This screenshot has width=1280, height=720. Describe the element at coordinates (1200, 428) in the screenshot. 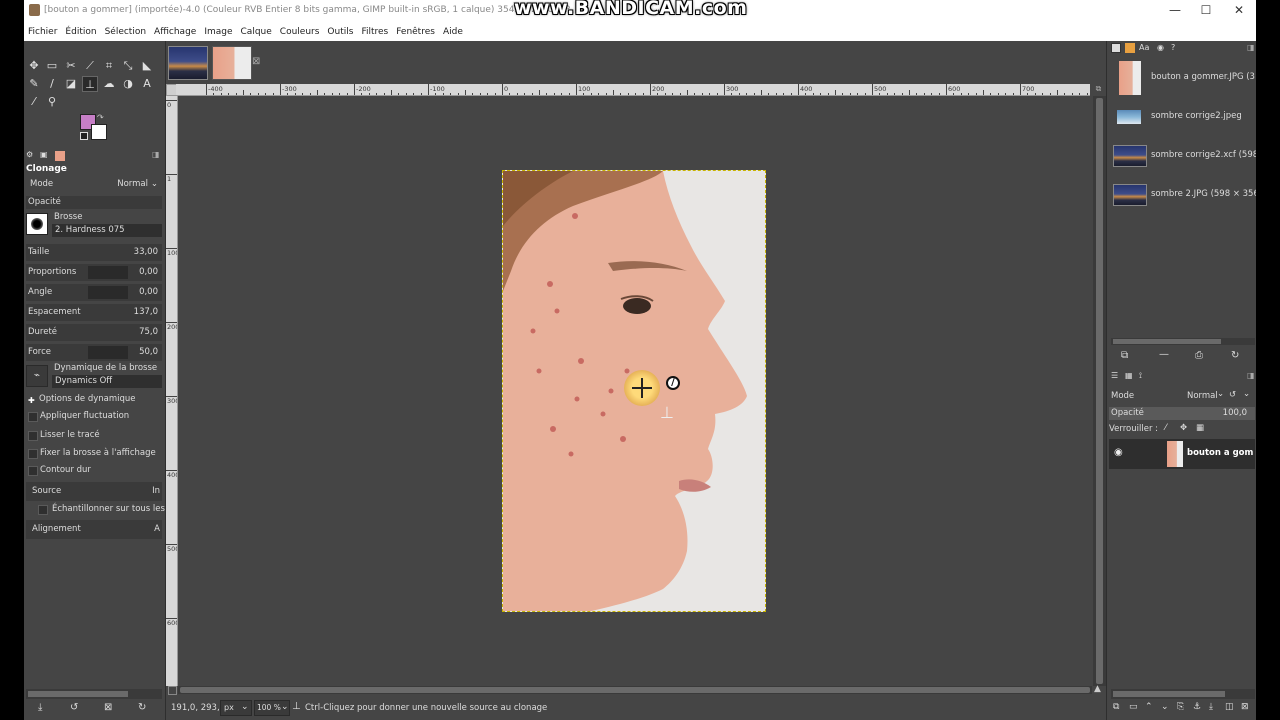

I see `lock-alpha-icon: ▦` at that location.